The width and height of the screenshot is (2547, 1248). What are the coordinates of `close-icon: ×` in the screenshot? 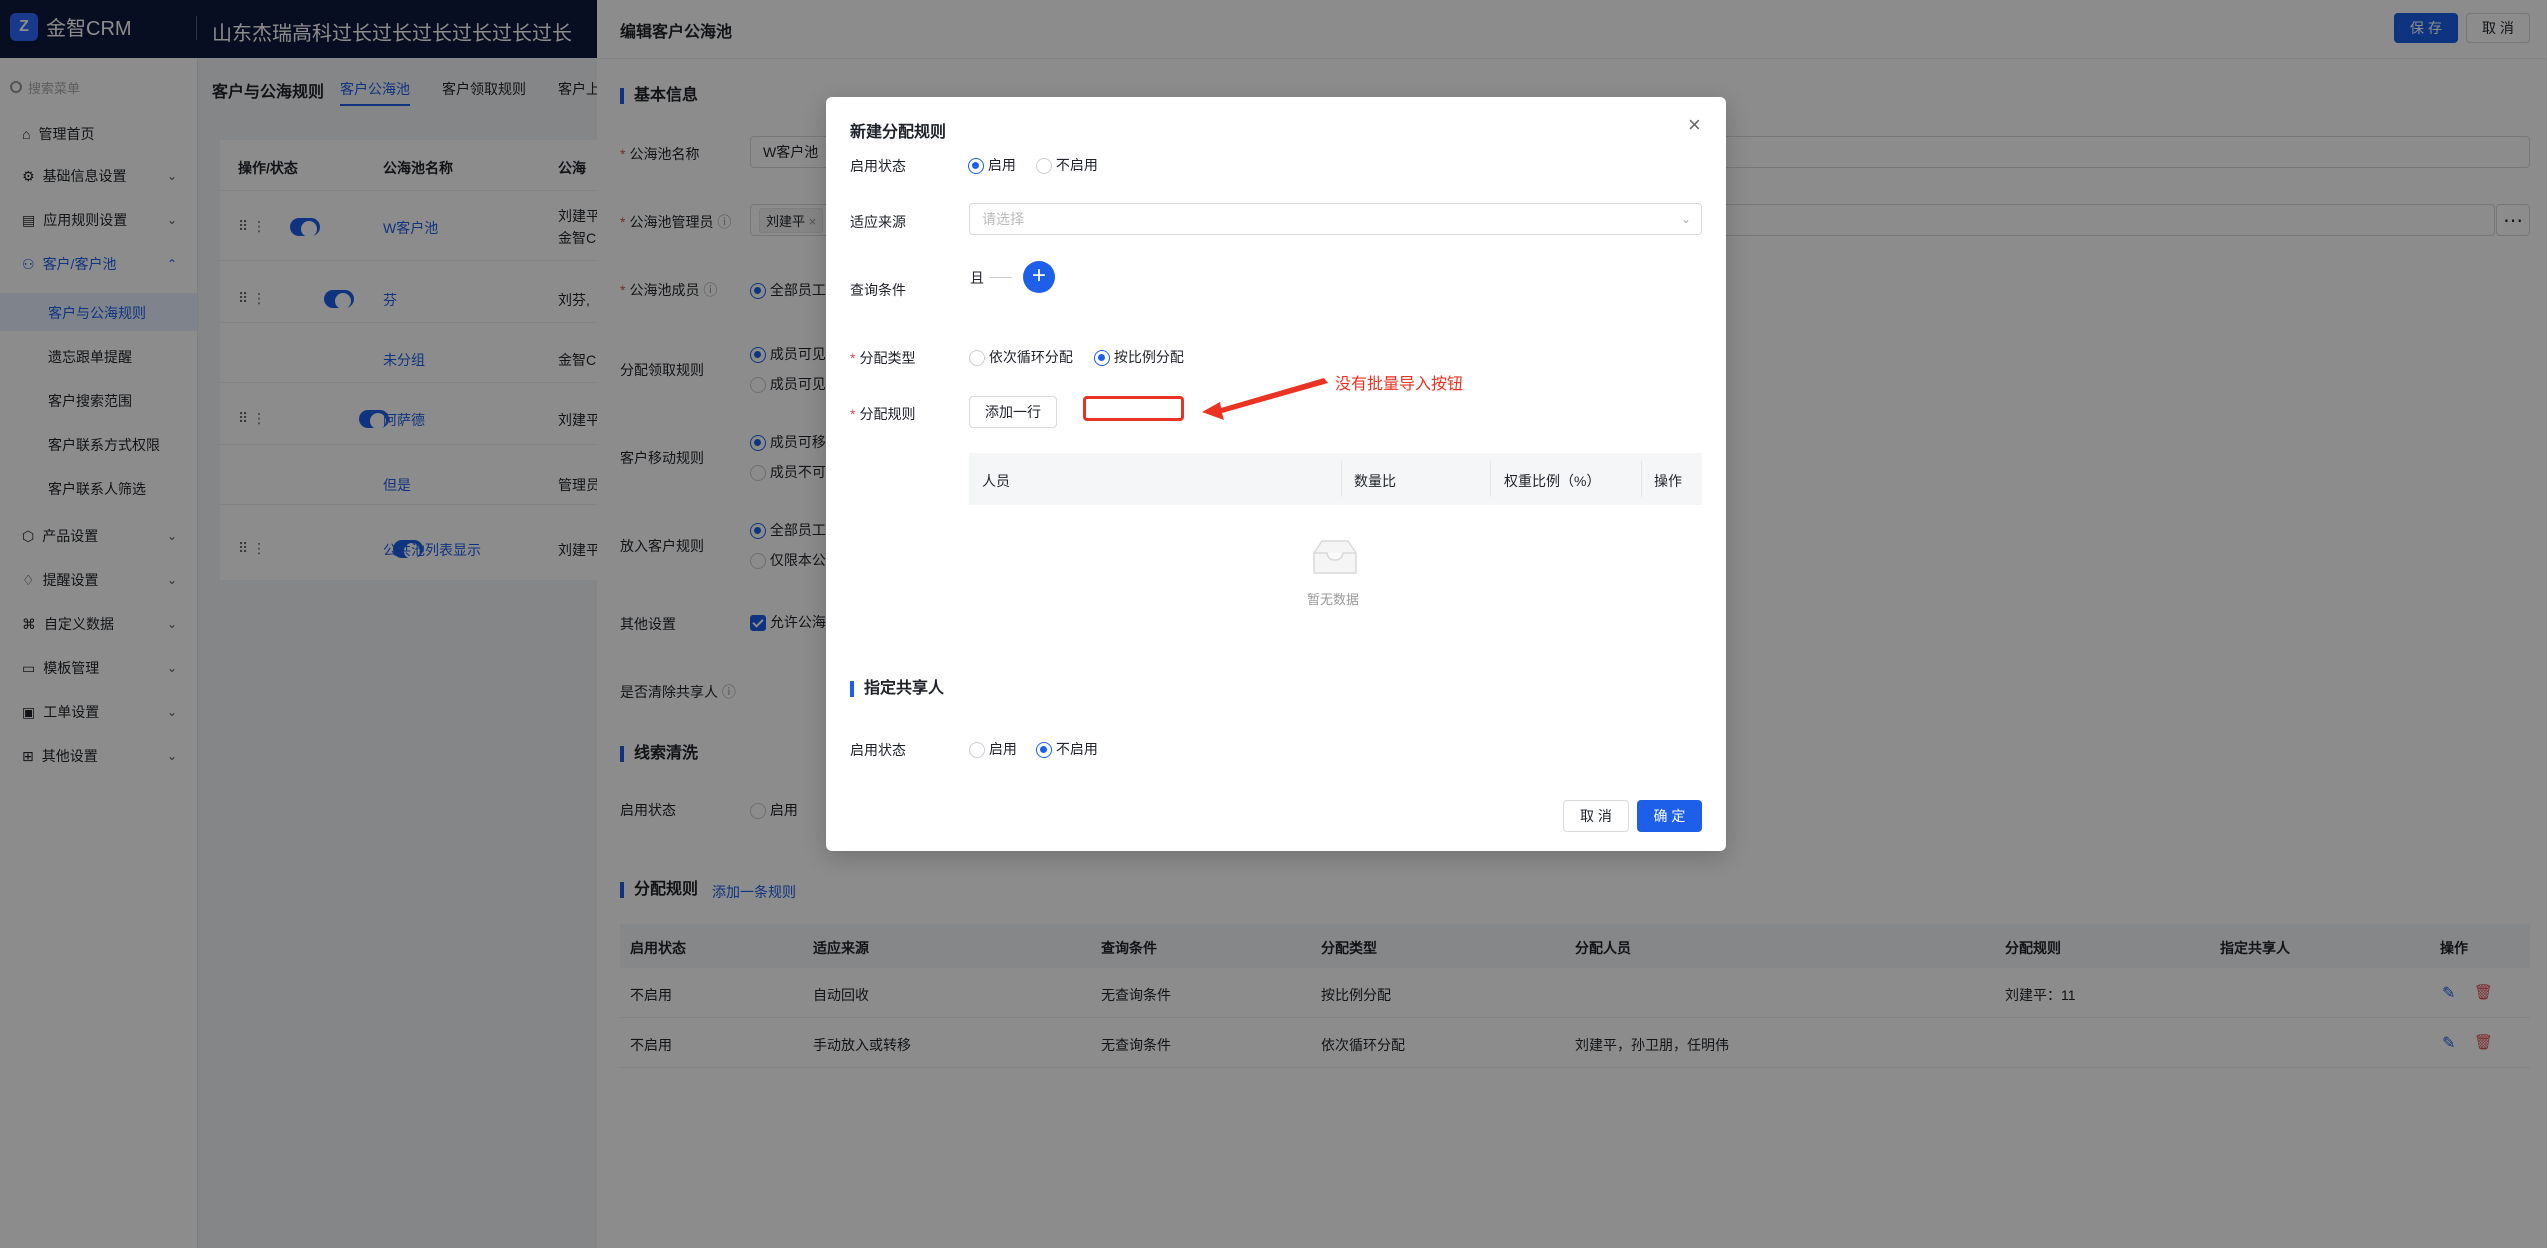 It's located at (1694, 125).